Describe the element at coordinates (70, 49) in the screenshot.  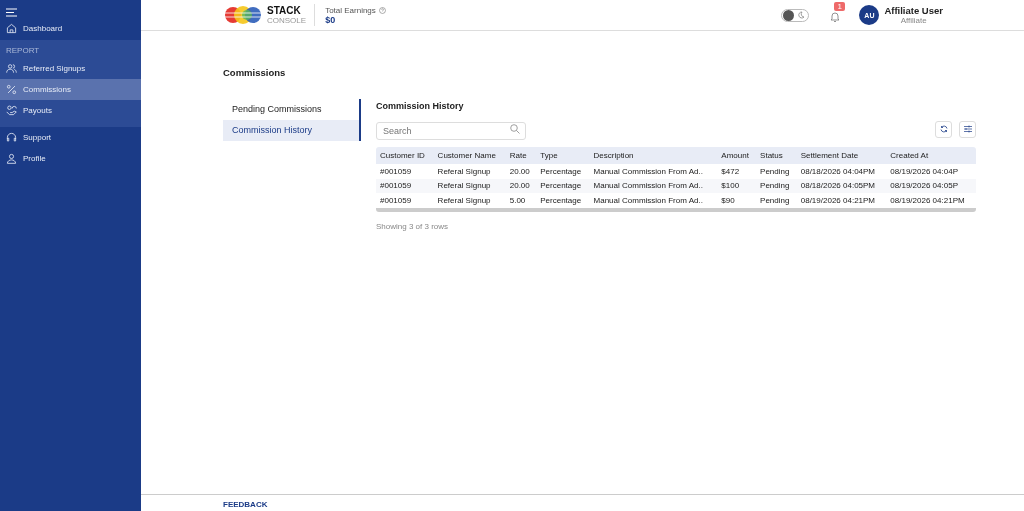
I see `section-label: REPORT` at that location.